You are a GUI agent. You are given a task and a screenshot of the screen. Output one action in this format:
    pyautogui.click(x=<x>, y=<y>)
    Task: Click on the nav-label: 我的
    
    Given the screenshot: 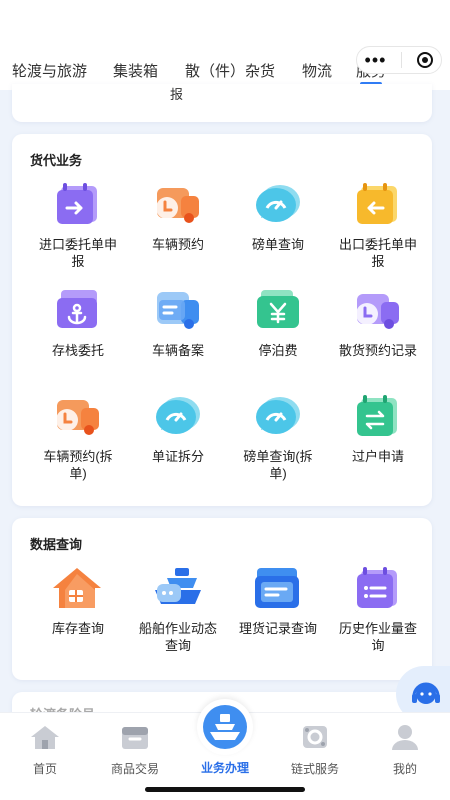 What is the action you would take?
    pyautogui.click(x=404, y=769)
    